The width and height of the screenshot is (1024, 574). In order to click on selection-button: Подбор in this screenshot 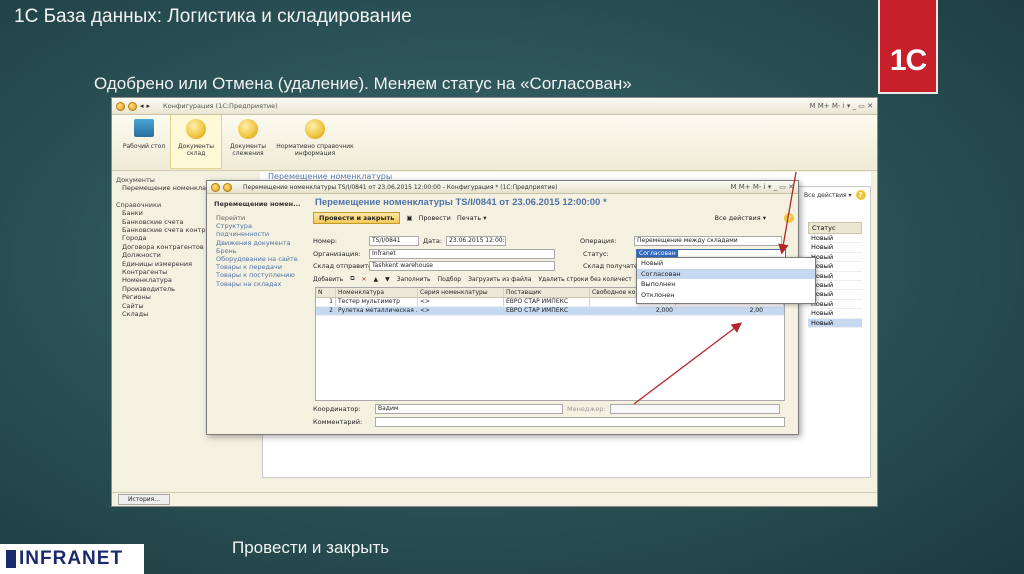, I will do `click(450, 279)`.